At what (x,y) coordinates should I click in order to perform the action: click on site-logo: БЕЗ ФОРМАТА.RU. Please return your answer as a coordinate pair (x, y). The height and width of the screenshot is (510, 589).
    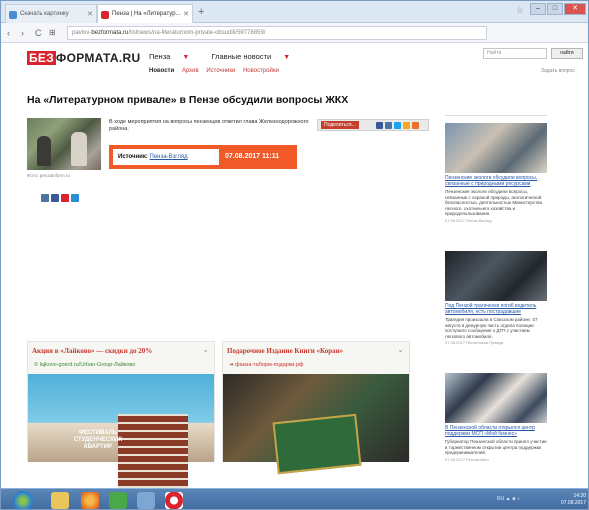
    Looking at the image, I should click on (83, 58).